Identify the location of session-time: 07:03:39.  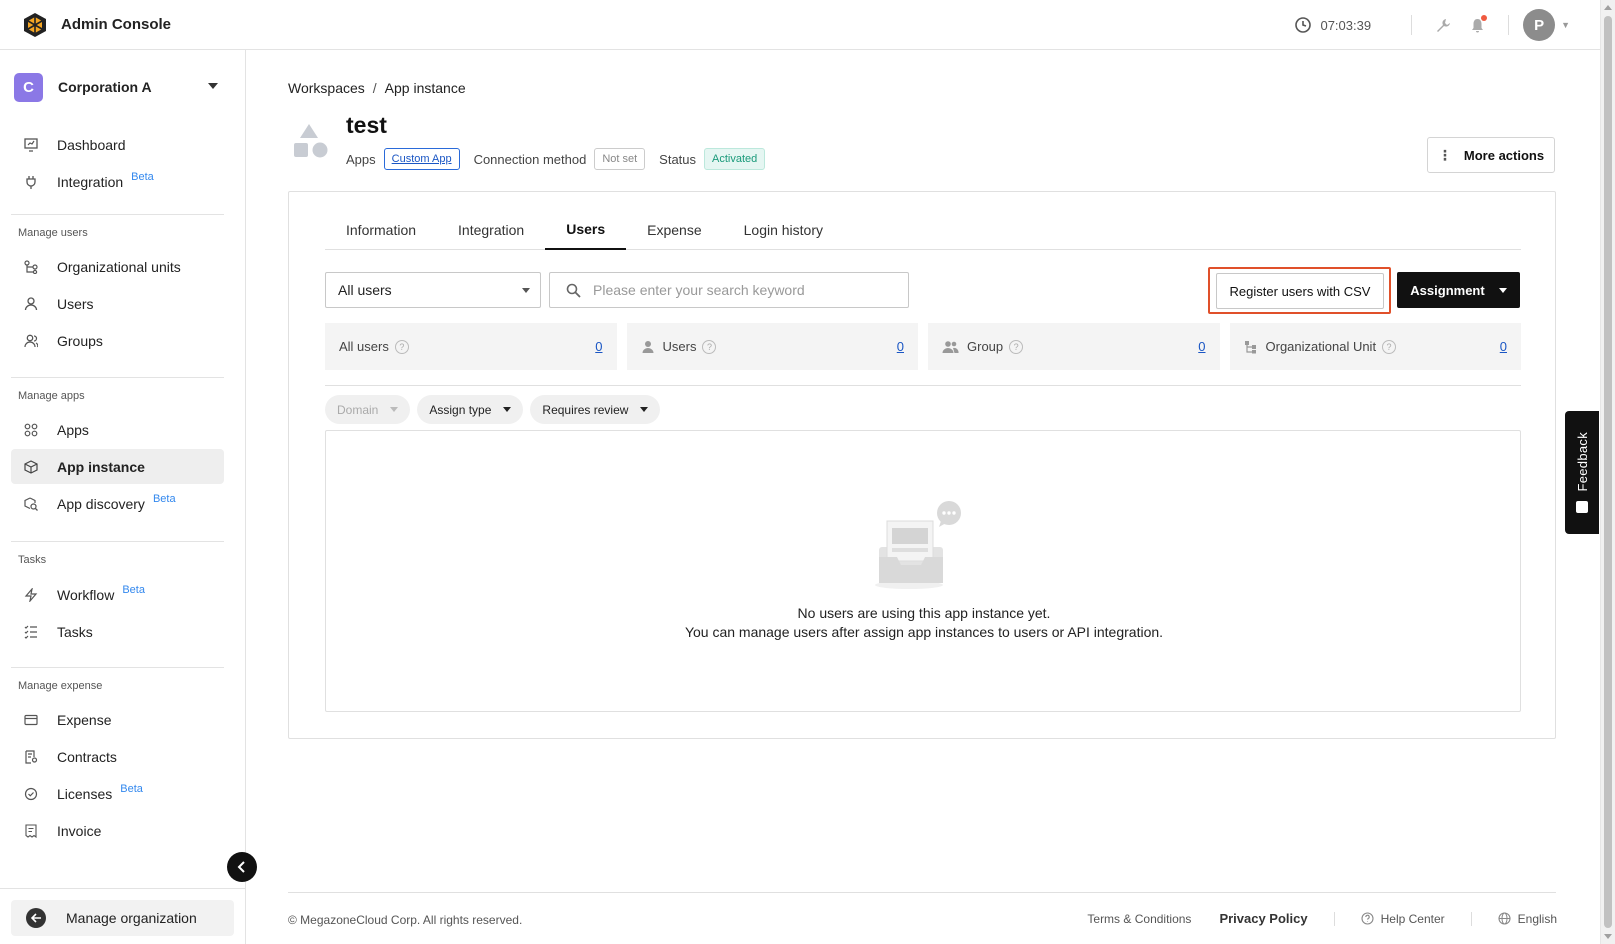
(1346, 25).